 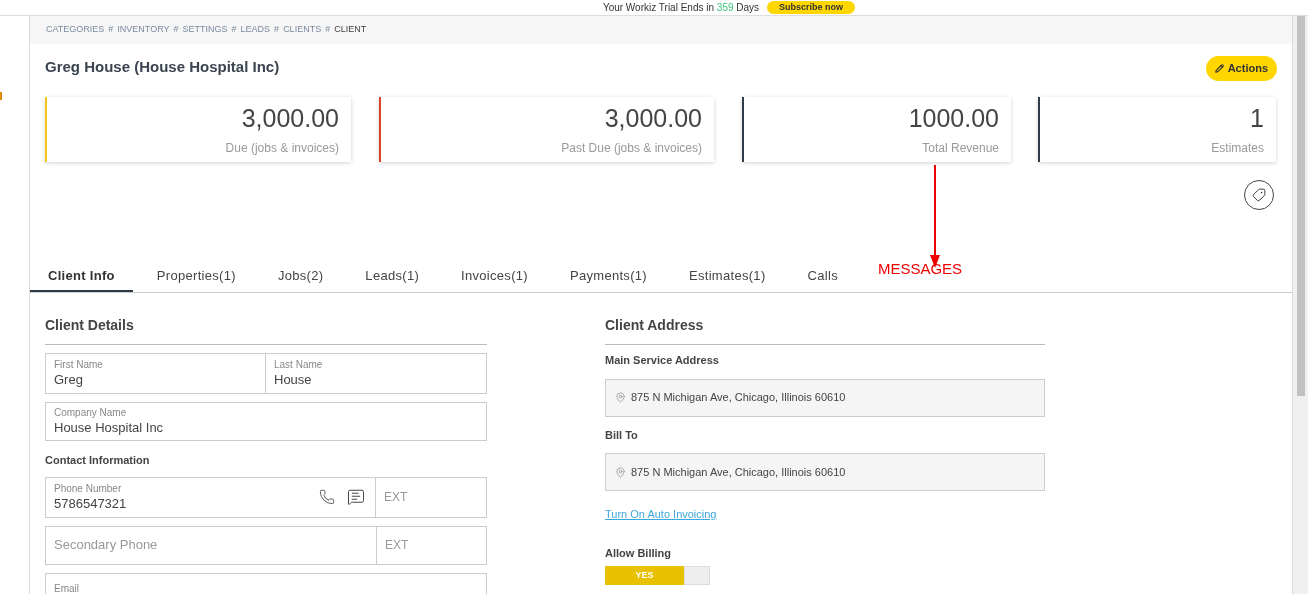 What do you see at coordinates (300, 277) in the screenshot?
I see `tab: Jobs(2)` at bounding box center [300, 277].